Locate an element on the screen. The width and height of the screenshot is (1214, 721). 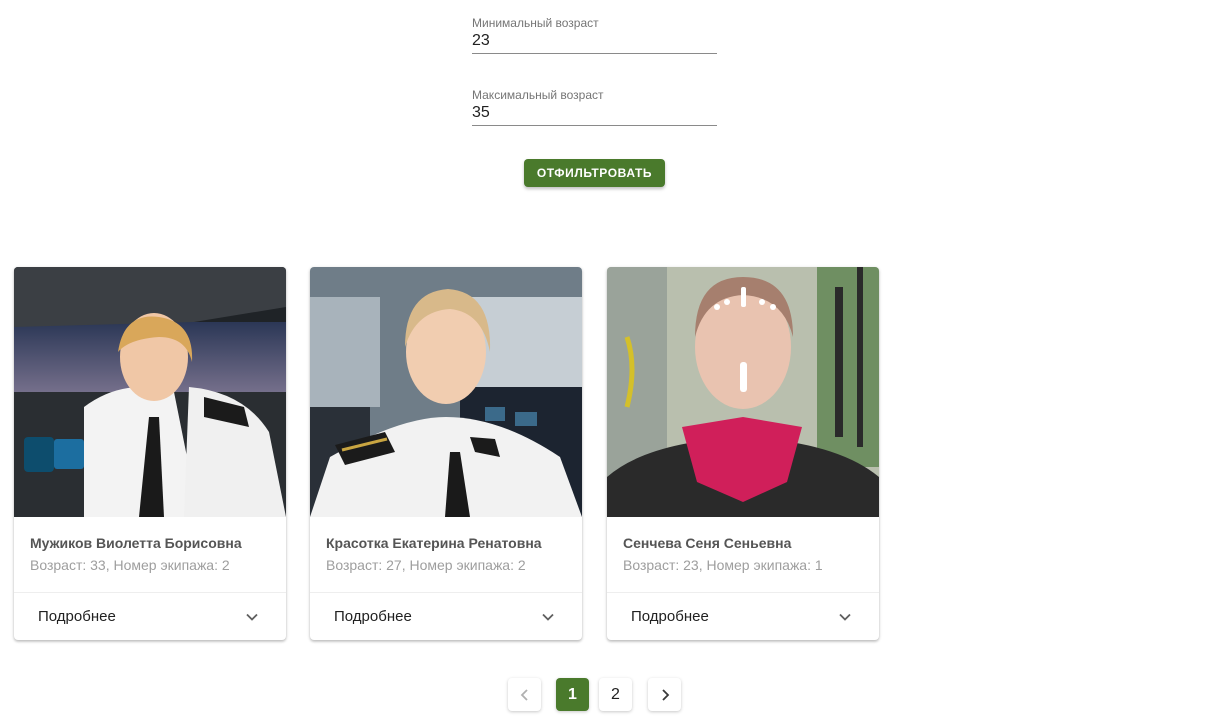
crew-info: Возраст: 33, Номер экипажа: 2 is located at coordinates (130, 565).